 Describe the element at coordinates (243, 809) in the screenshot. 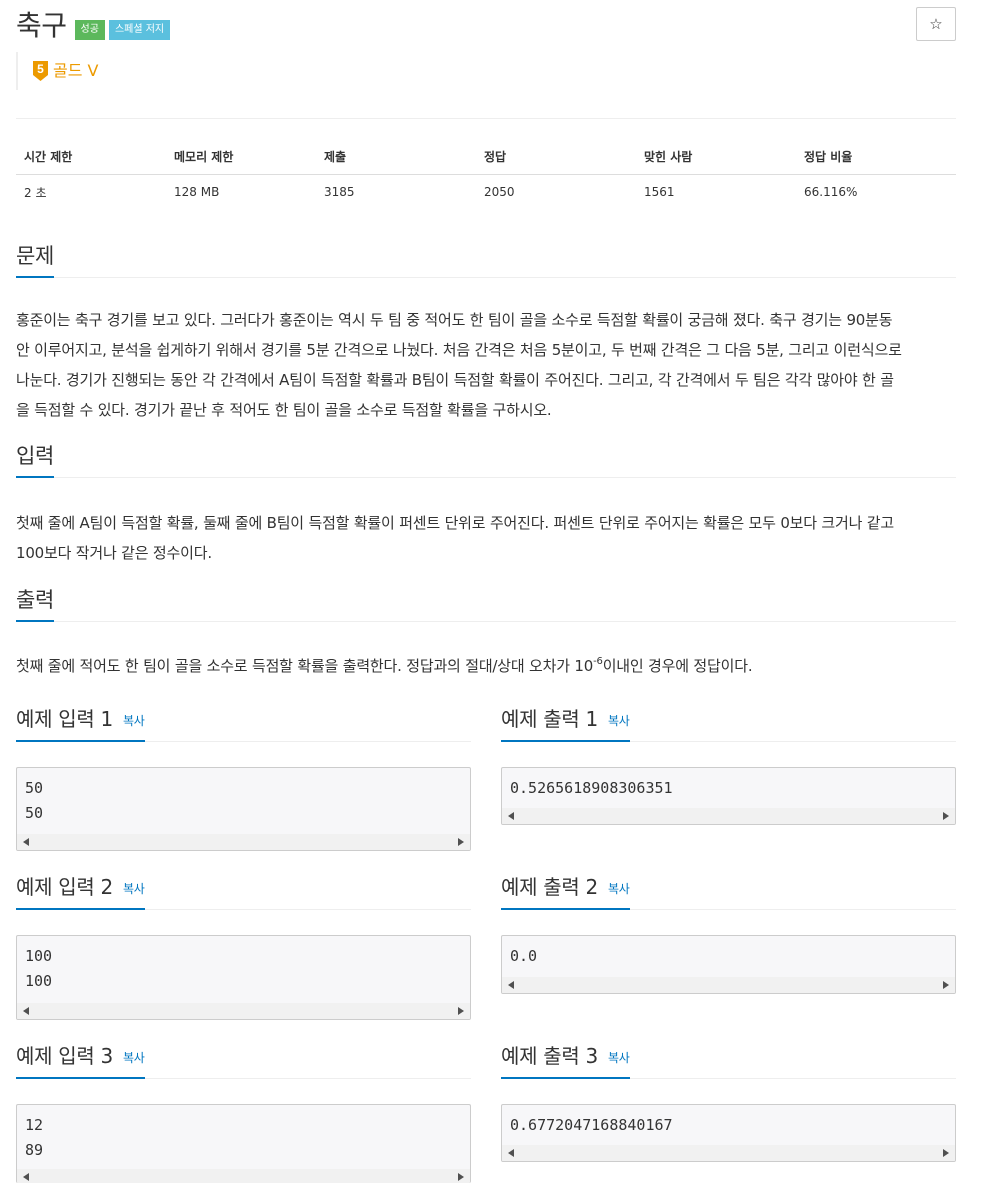

I see `sample-input-1-box: 50 50` at that location.